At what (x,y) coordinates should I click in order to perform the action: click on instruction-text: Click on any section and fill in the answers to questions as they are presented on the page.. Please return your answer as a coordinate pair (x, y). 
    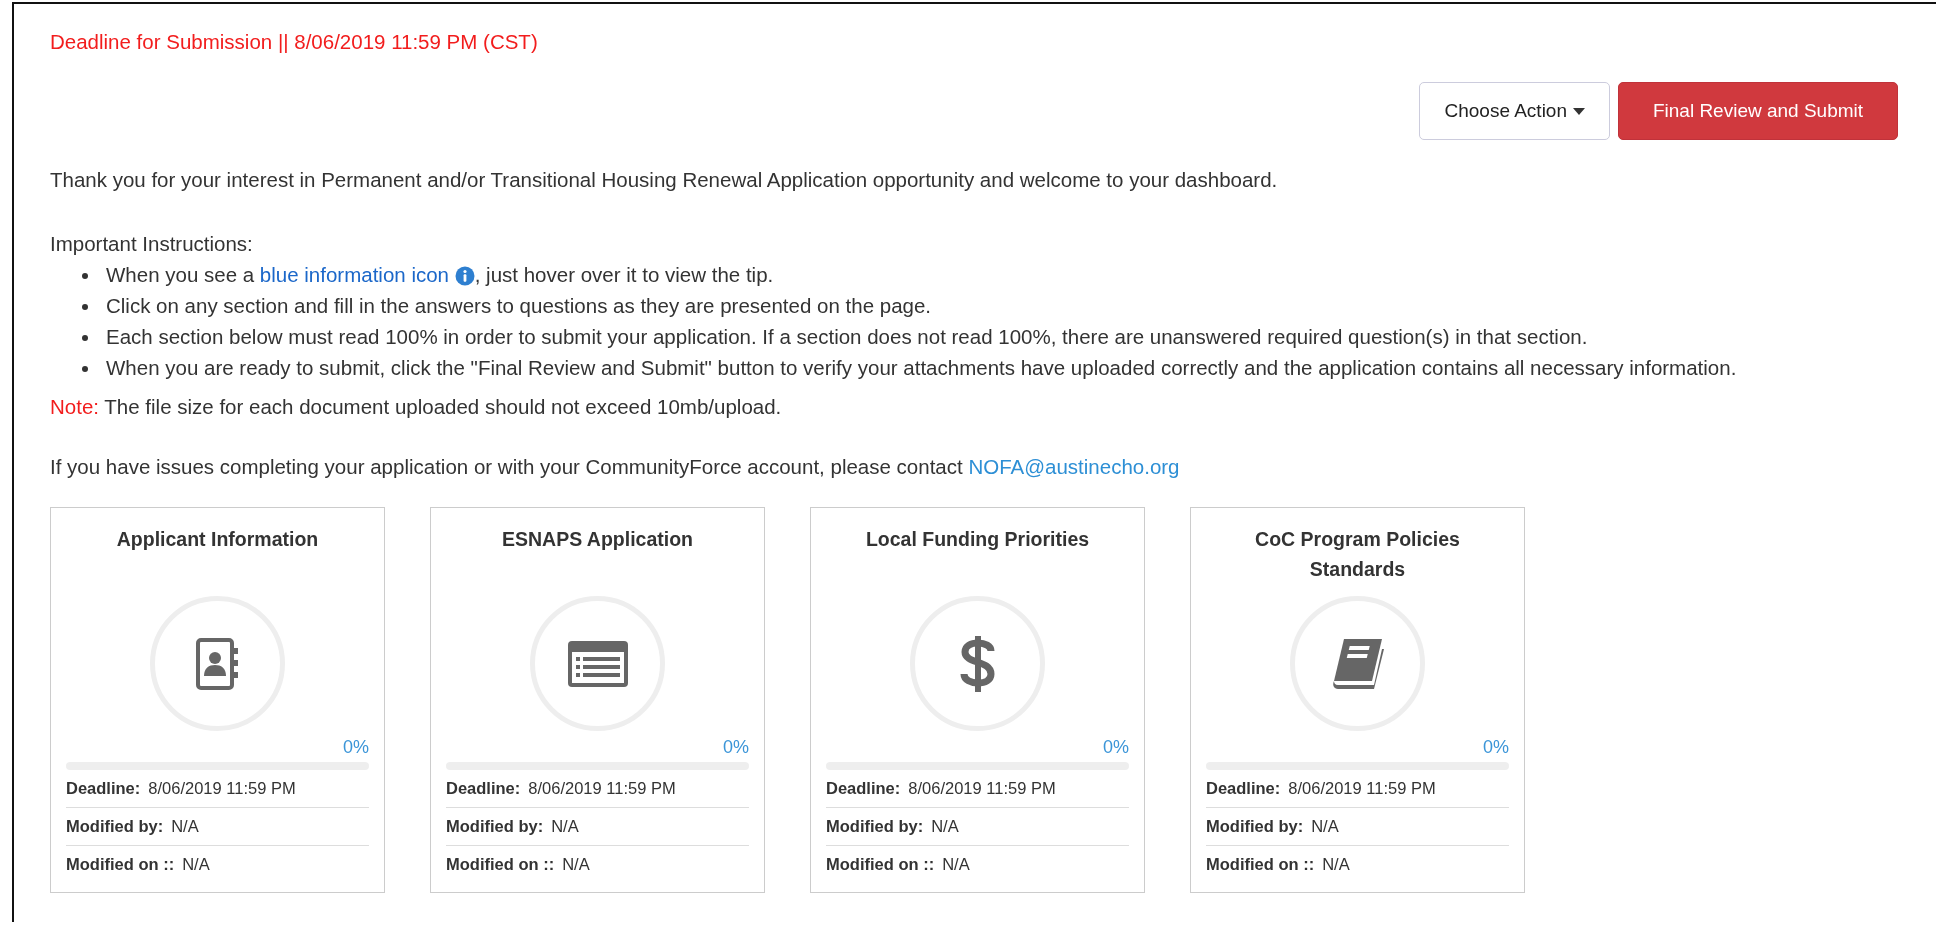
    Looking at the image, I should click on (519, 306).